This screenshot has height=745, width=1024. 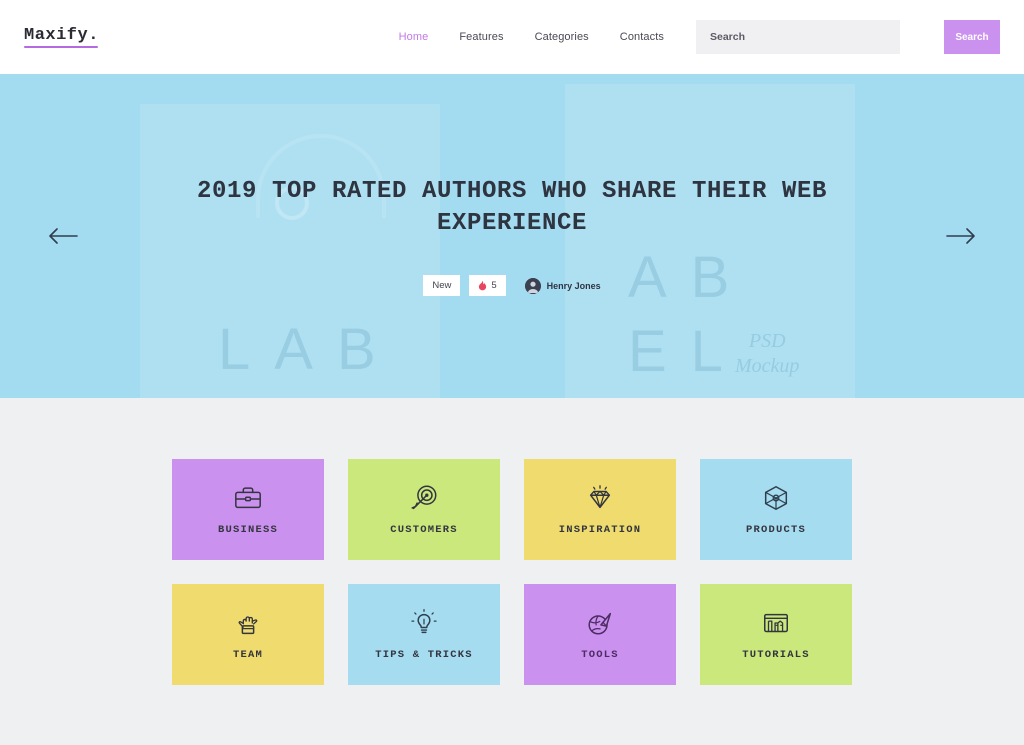 I want to click on bulb-icon, so click(x=424, y=621).